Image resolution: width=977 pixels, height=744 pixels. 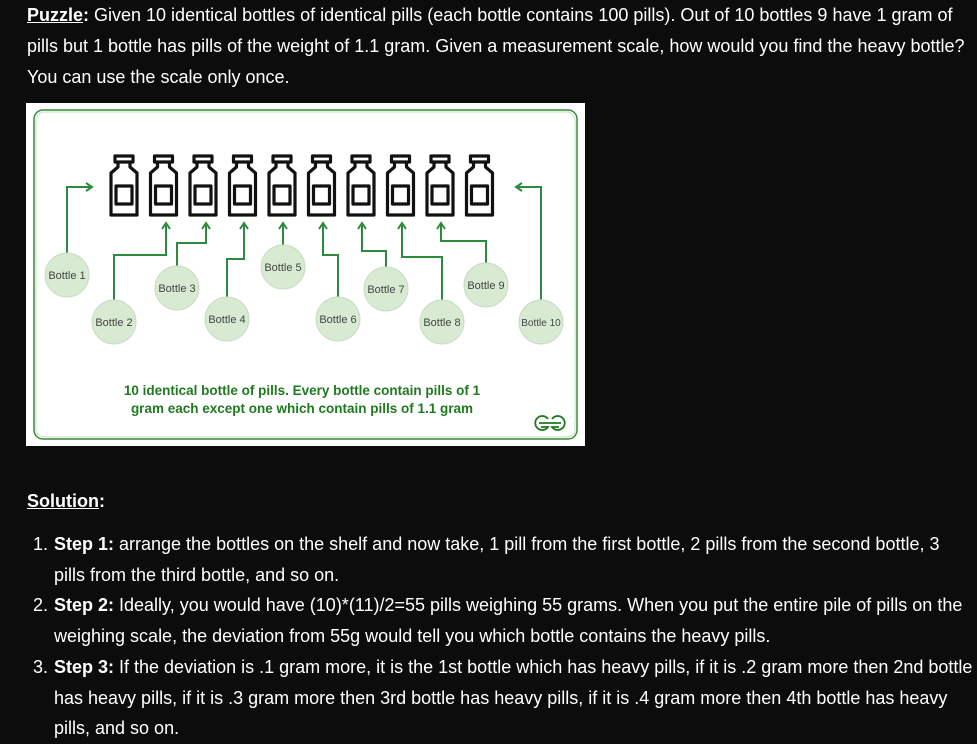 I want to click on solution-heading: Solution:, so click(x=66, y=501).